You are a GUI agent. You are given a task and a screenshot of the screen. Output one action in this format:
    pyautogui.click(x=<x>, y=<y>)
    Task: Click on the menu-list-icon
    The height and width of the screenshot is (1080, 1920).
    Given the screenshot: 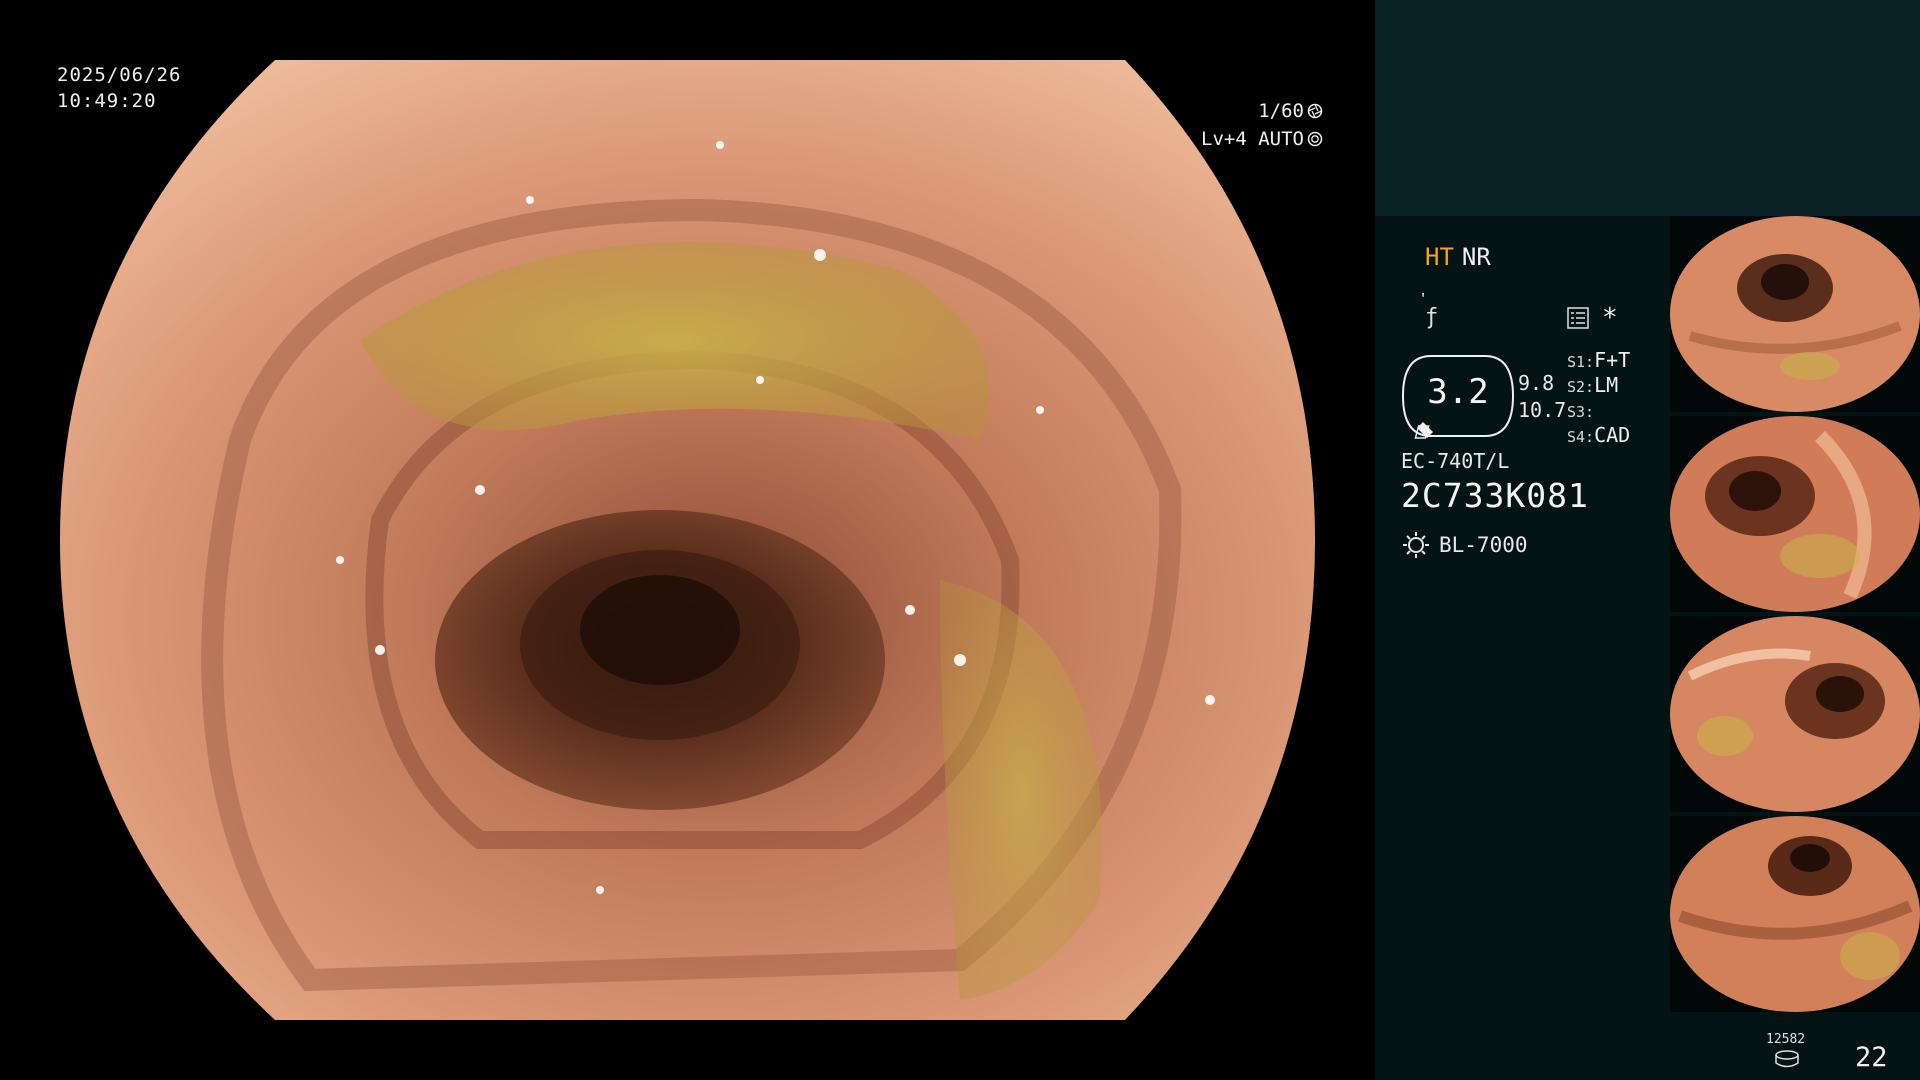 What is the action you would take?
    pyautogui.click(x=1578, y=318)
    